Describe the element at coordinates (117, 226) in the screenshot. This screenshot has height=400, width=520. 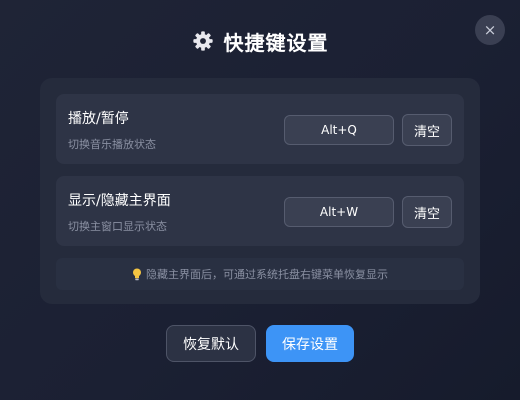
I see `shortcut-description: 切换主窗口显示状态` at that location.